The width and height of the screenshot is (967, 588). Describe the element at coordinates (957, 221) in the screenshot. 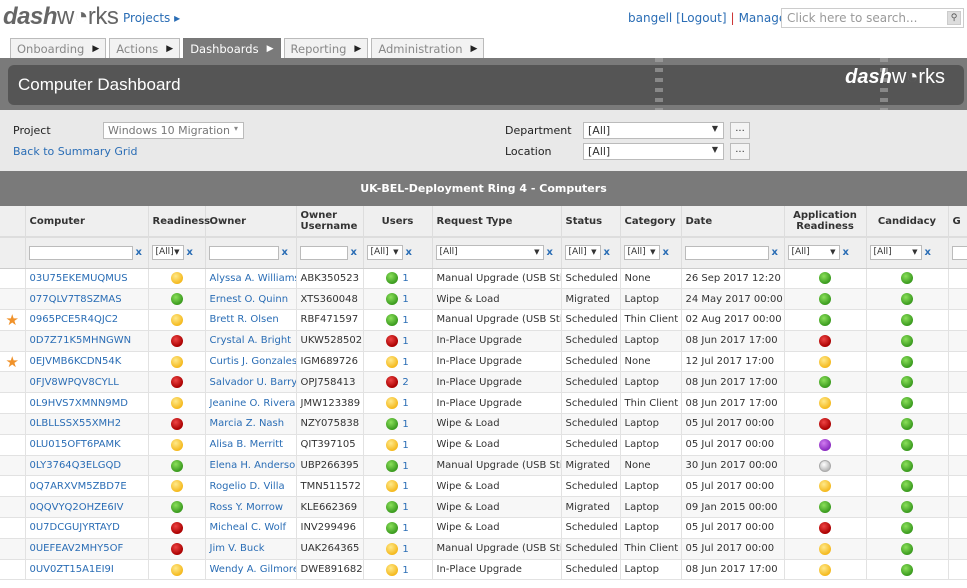

I see `column-header: G` at that location.